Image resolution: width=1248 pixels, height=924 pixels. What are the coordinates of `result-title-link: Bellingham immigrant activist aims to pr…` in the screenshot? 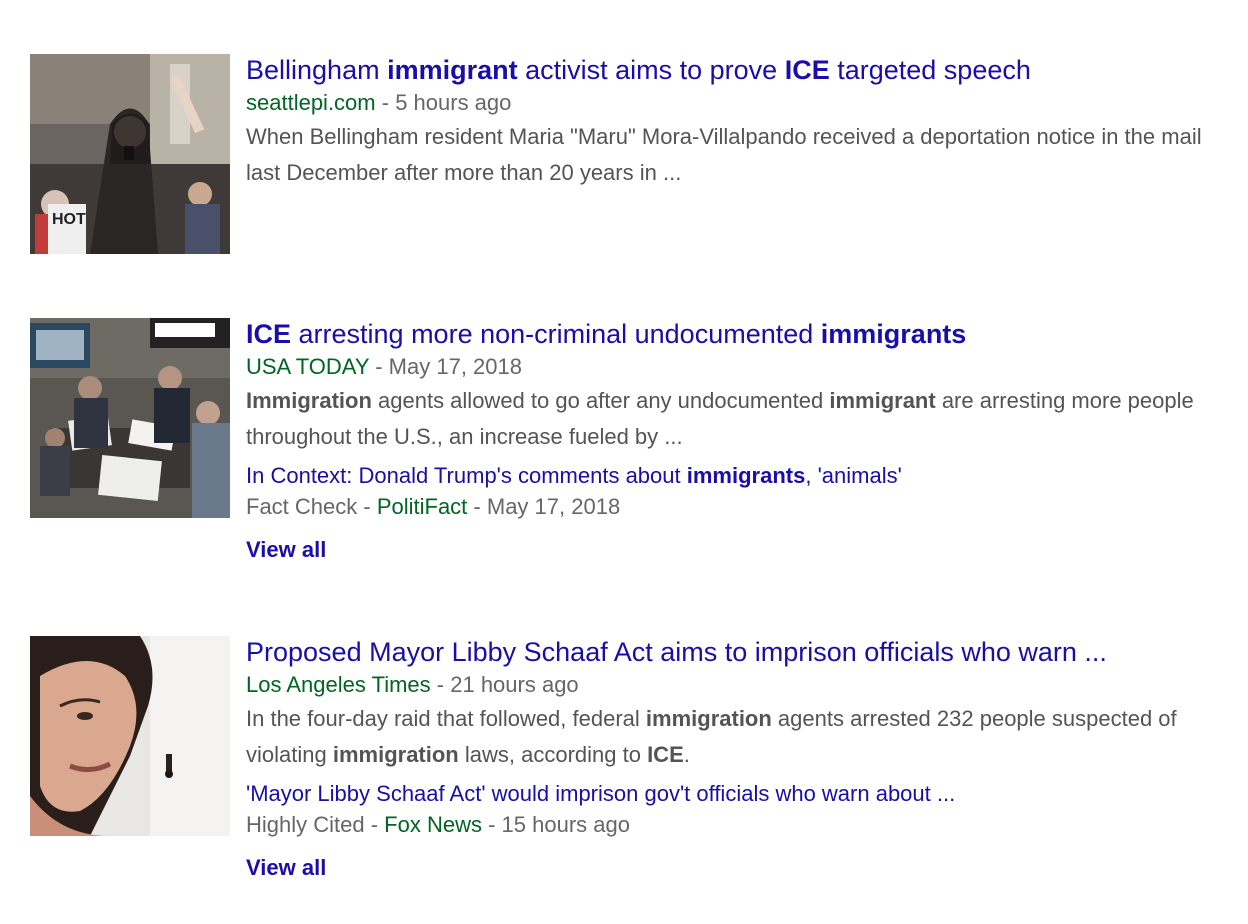 It's located at (738, 70).